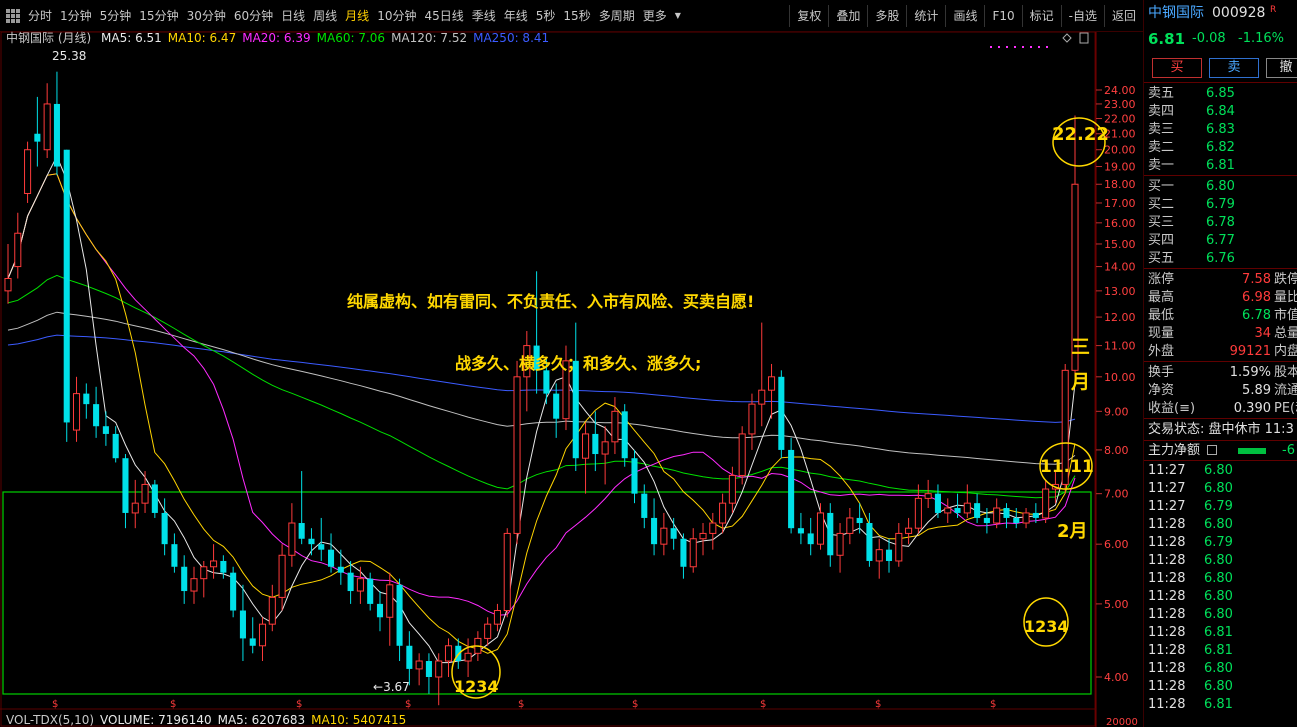 This screenshot has height=727, width=1297. What do you see at coordinates (1261, 38) in the screenshot?
I see `price-change-pct: -1.16%` at bounding box center [1261, 38].